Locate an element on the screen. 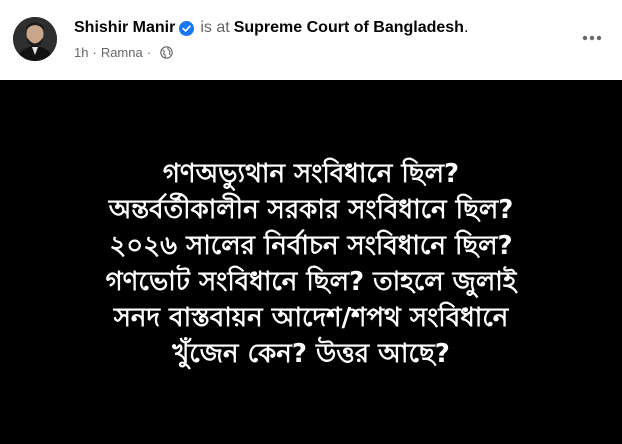 The height and width of the screenshot is (444, 622). image-text-line: গণঅভ্যুথান সংবিধানে ছিল? is located at coordinates (311, 174).